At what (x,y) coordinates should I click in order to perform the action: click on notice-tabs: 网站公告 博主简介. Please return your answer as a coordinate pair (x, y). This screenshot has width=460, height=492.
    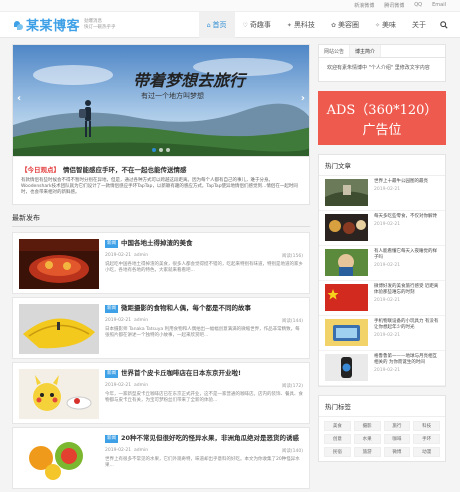
    Looking at the image, I should click on (382, 51).